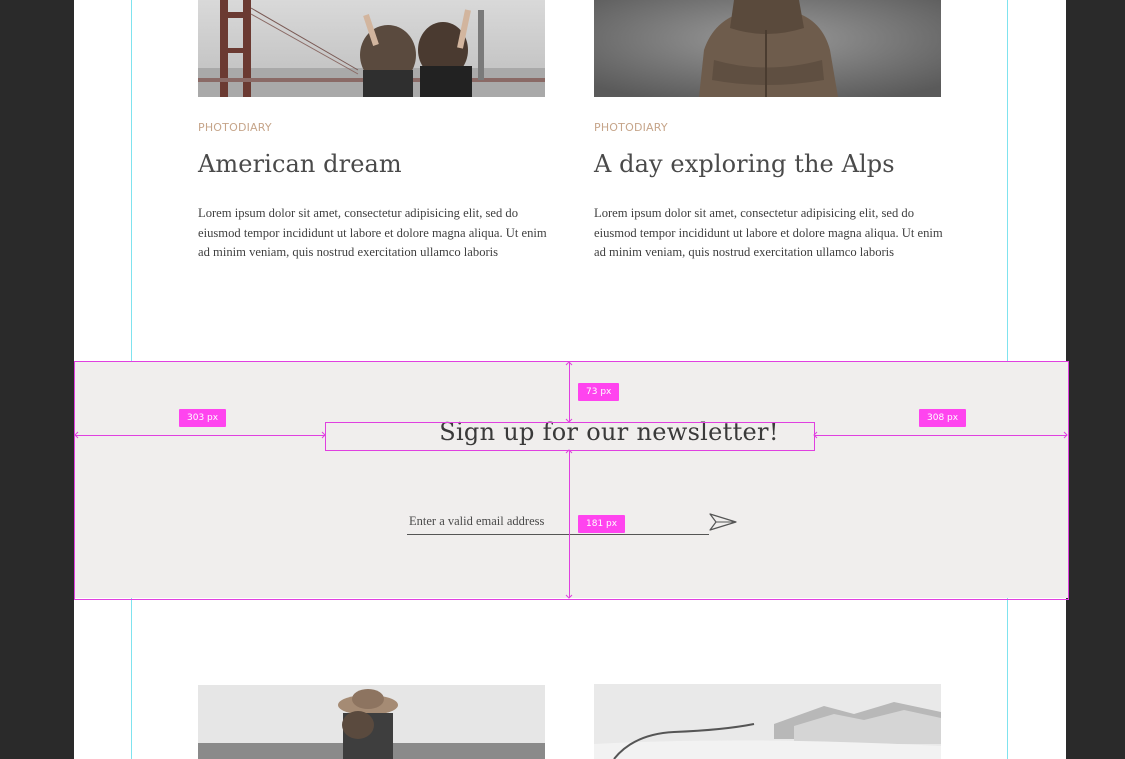 Image resolution: width=1125 pixels, height=759 pixels. What do you see at coordinates (943, 418) in the screenshot?
I see `measure-badge-right: 308 px` at bounding box center [943, 418].